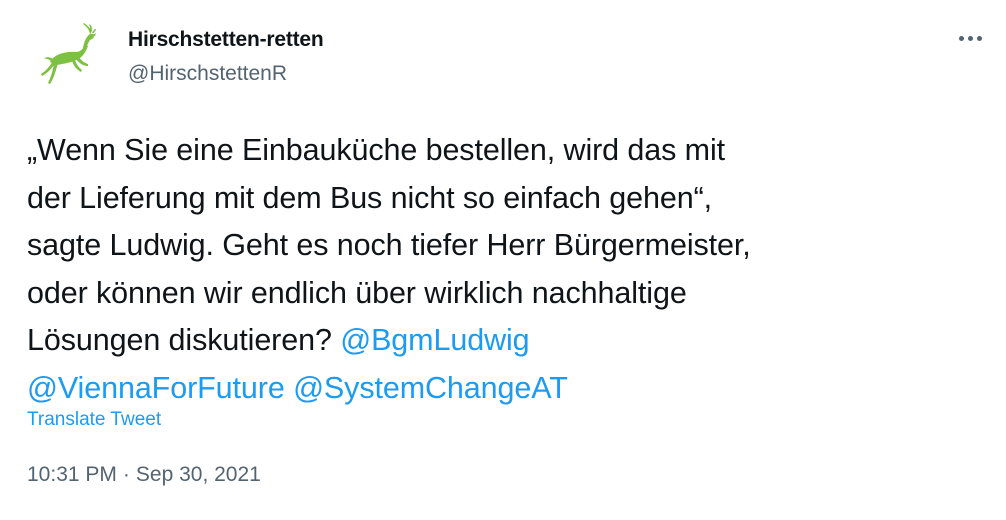  I want to click on tweet-line: Lösungen diskutieren? @BgmLudwig, so click(507, 341).